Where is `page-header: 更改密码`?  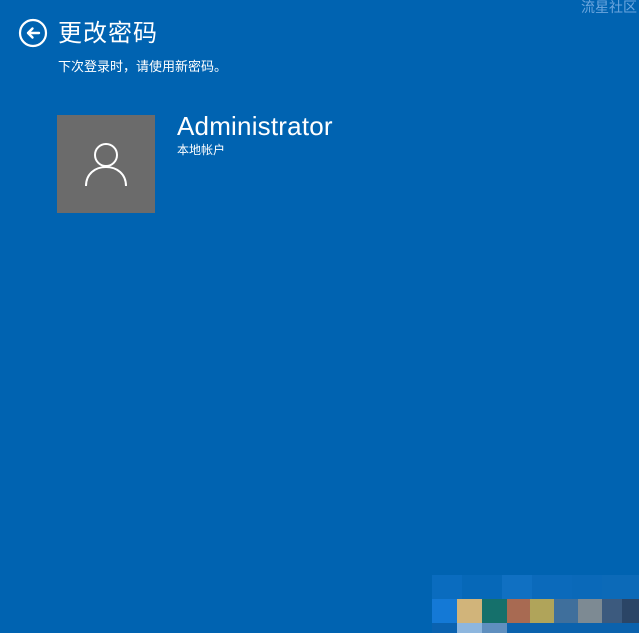 page-header: 更改密码 is located at coordinates (88, 33).